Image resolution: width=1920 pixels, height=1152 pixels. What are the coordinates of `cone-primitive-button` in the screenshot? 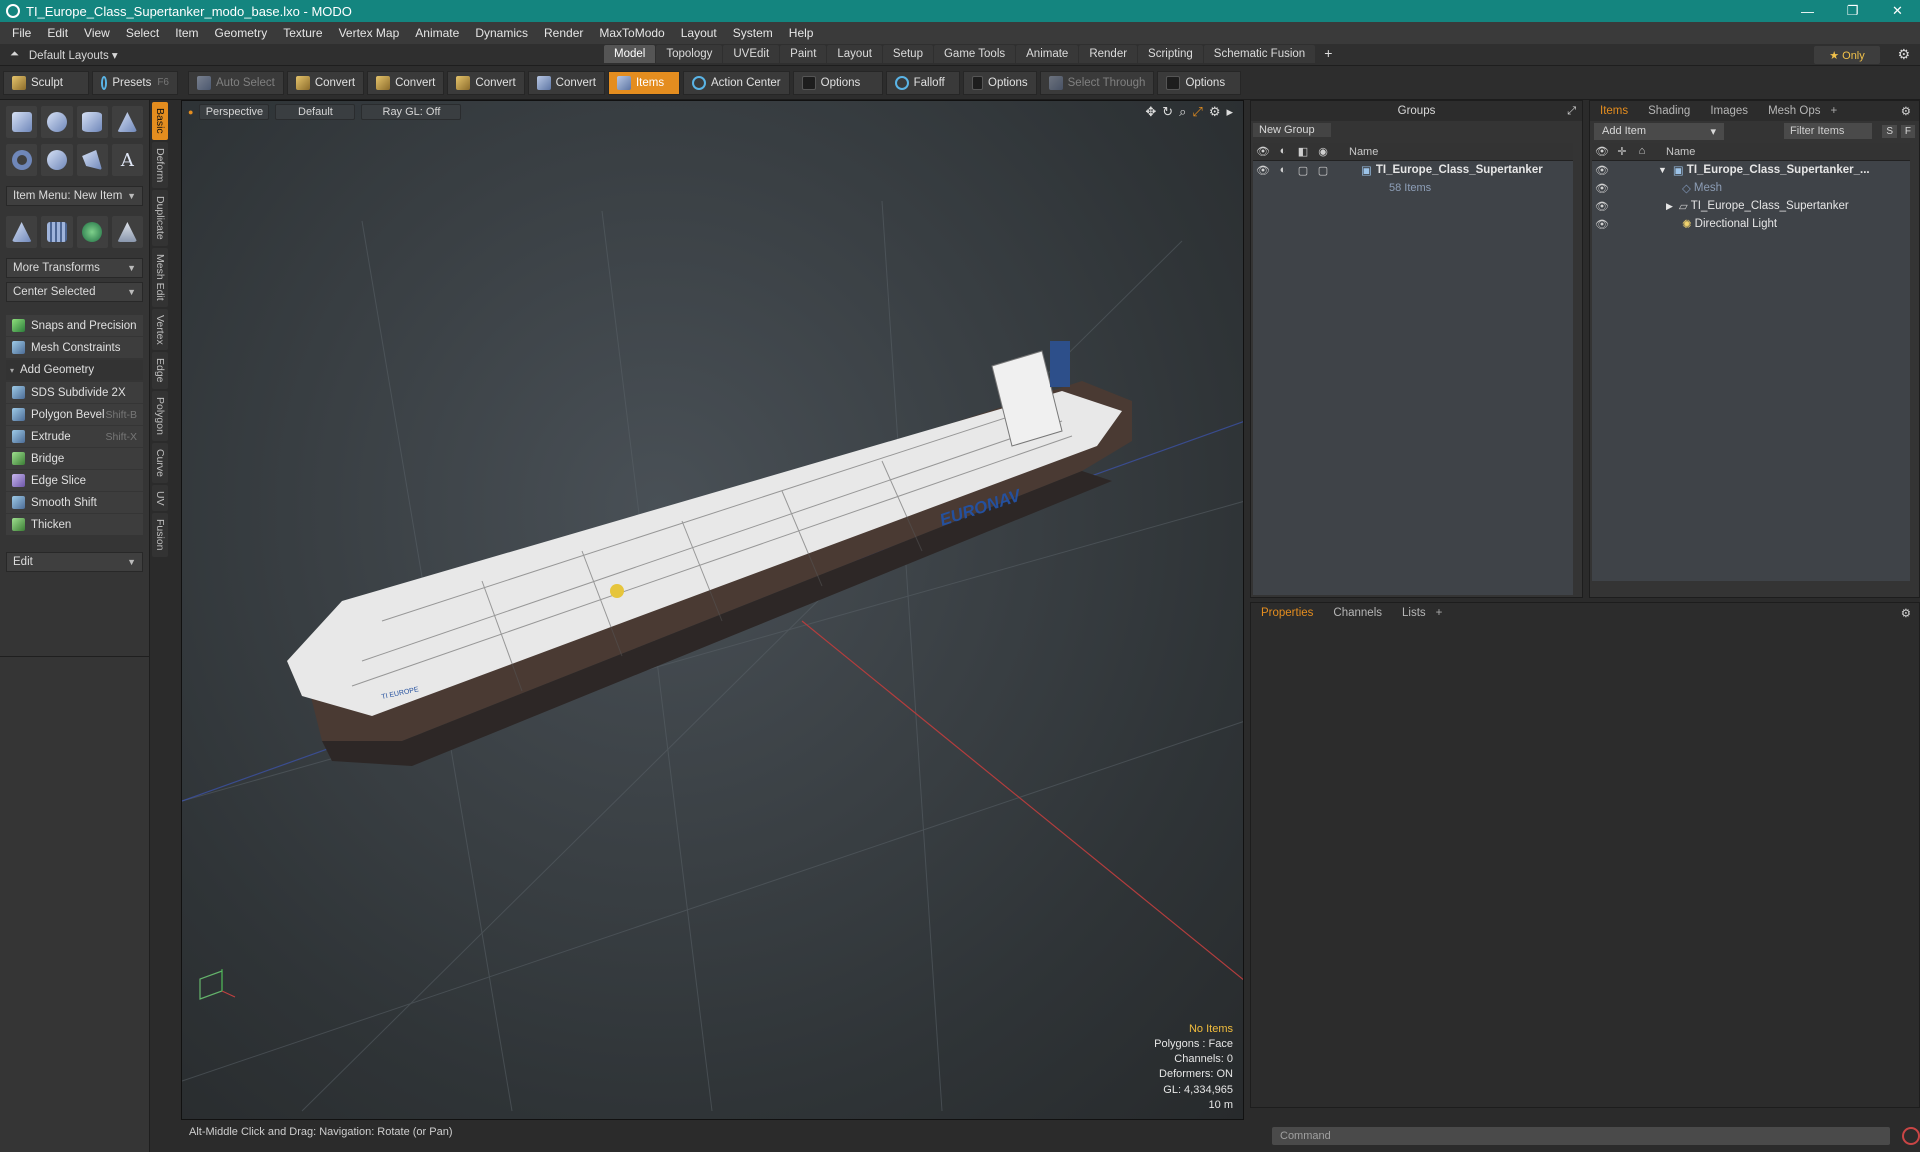 It's located at (127, 122).